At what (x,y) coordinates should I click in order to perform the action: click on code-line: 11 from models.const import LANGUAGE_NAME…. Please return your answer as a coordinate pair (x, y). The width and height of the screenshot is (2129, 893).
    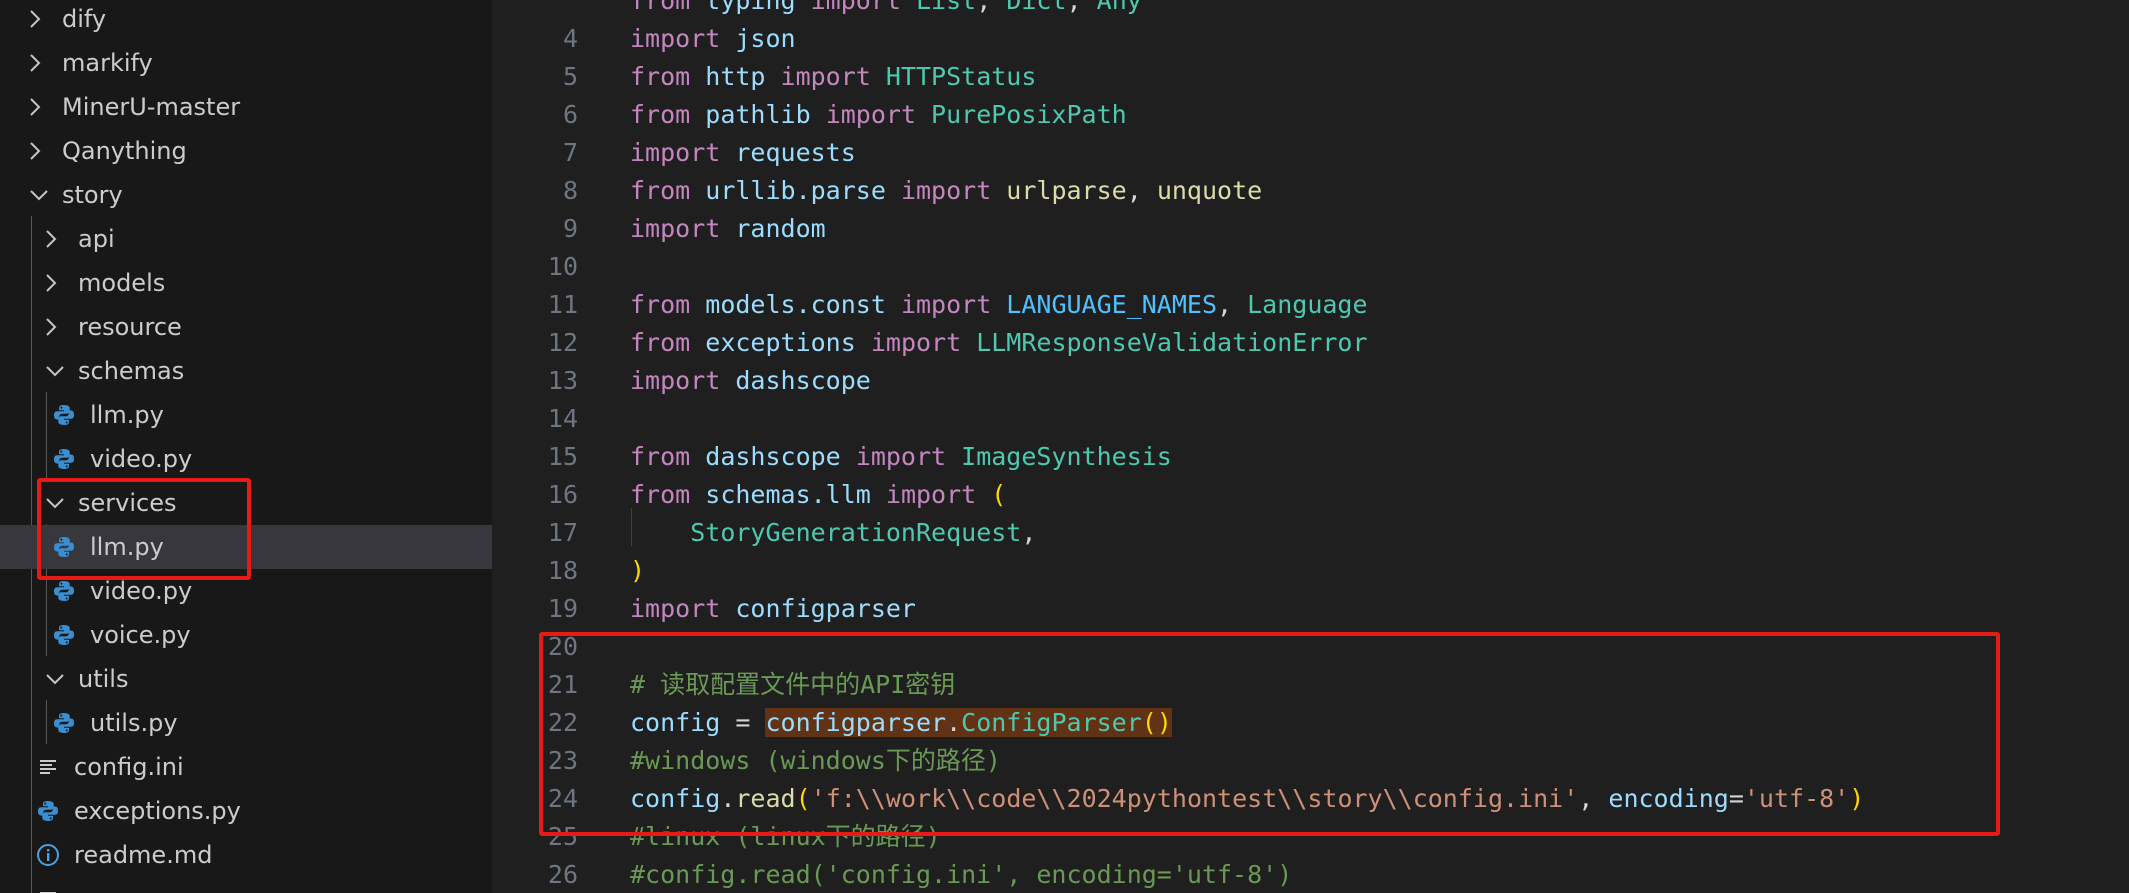
    Looking at the image, I should click on (1310, 305).